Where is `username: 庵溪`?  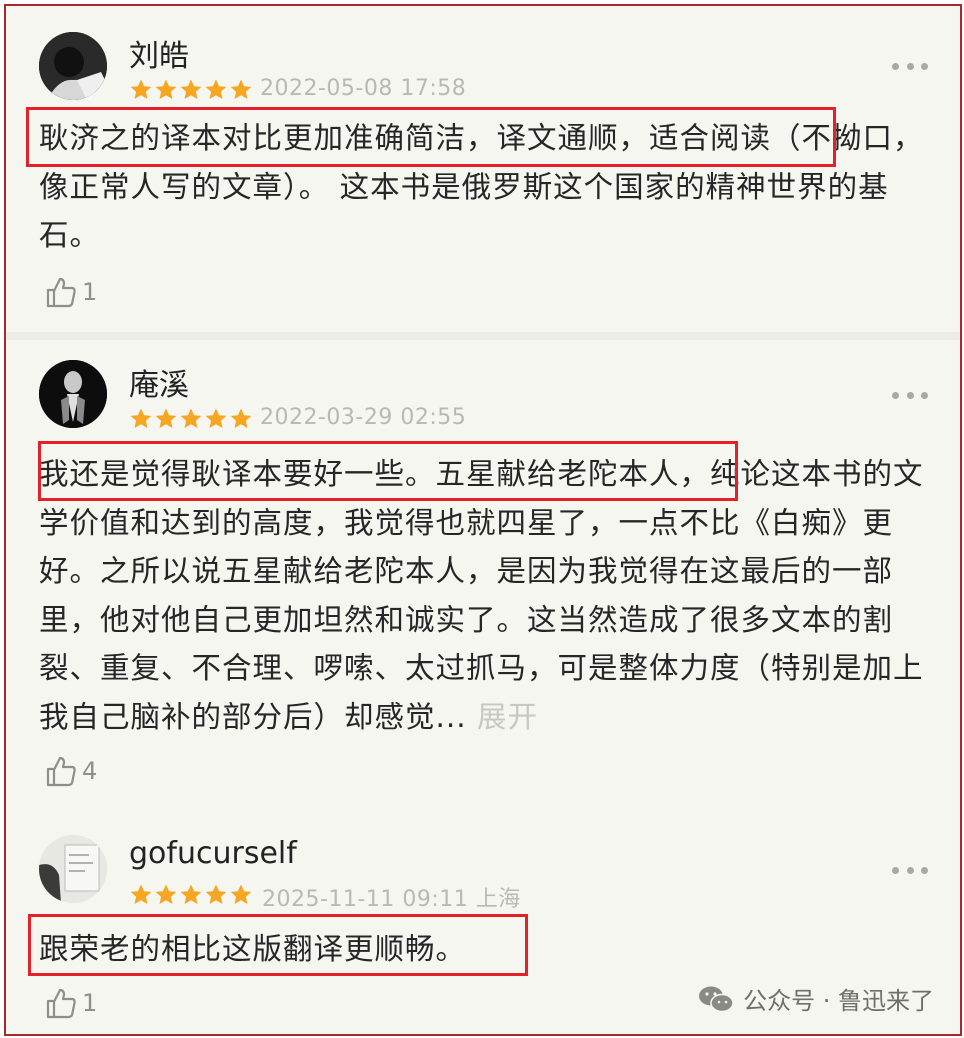 username: 庵溪 is located at coordinates (159, 382).